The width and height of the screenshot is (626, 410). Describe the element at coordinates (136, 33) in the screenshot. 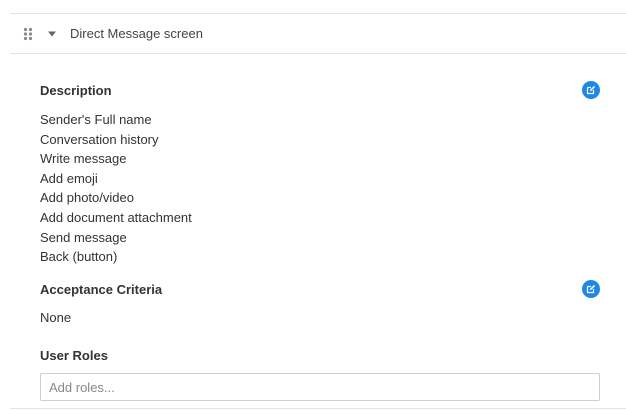

I see `panel-title: Direct Message screen` at that location.